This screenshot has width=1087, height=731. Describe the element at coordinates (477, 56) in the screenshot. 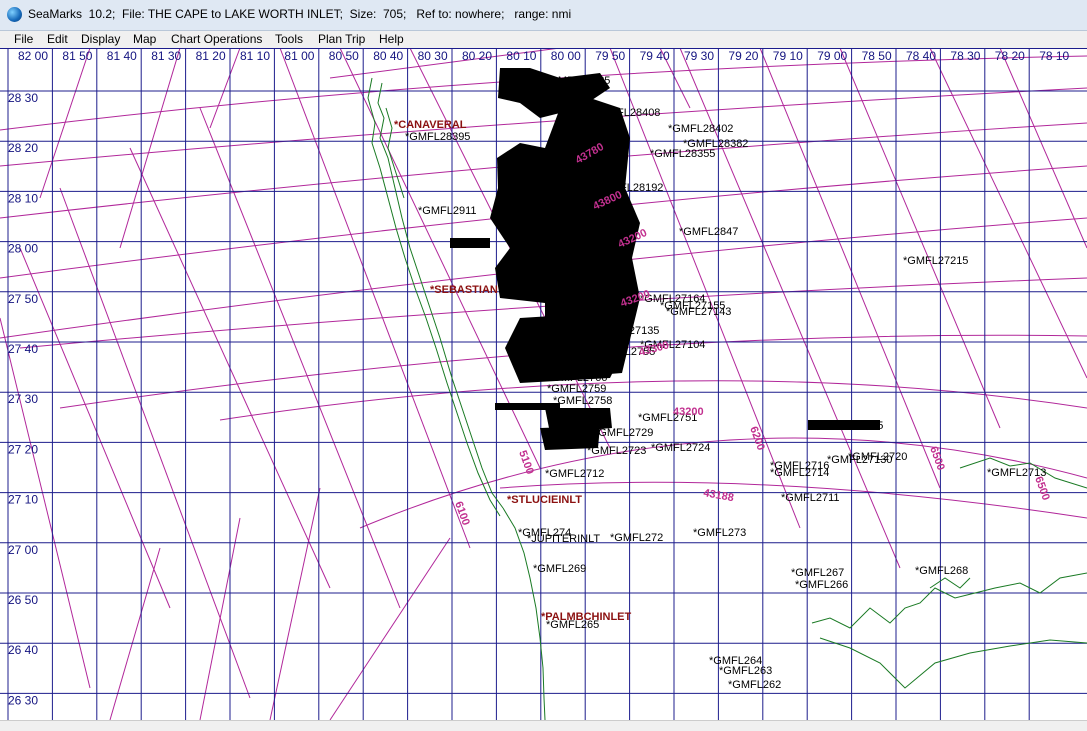

I see `longitude-label: 80 20` at that location.